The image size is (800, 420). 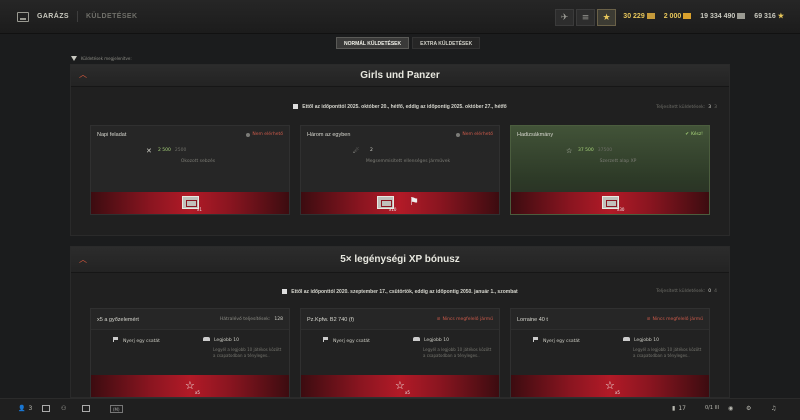 What do you see at coordinates (715, 107) in the screenshot?
I see `total-count: 3` at bounding box center [715, 107].